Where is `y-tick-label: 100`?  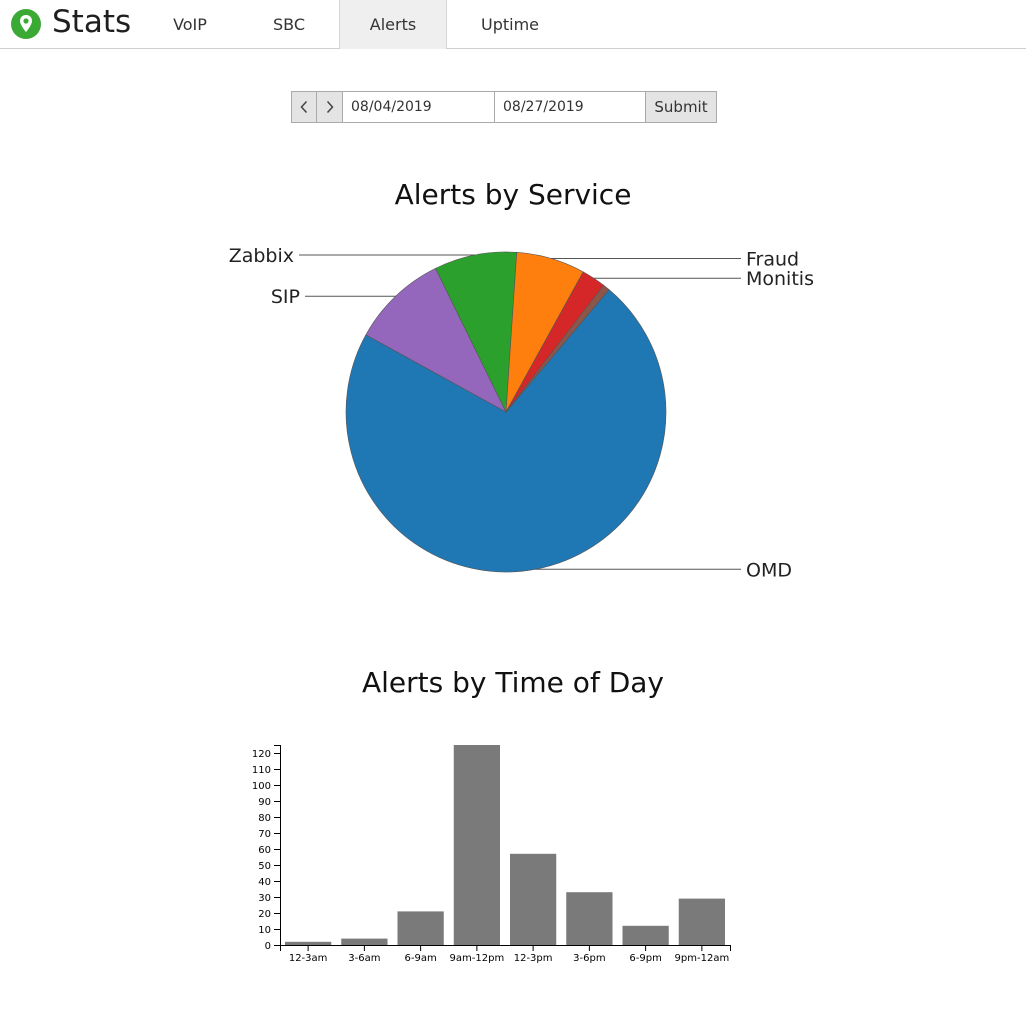
y-tick-label: 100 is located at coordinates (261, 786).